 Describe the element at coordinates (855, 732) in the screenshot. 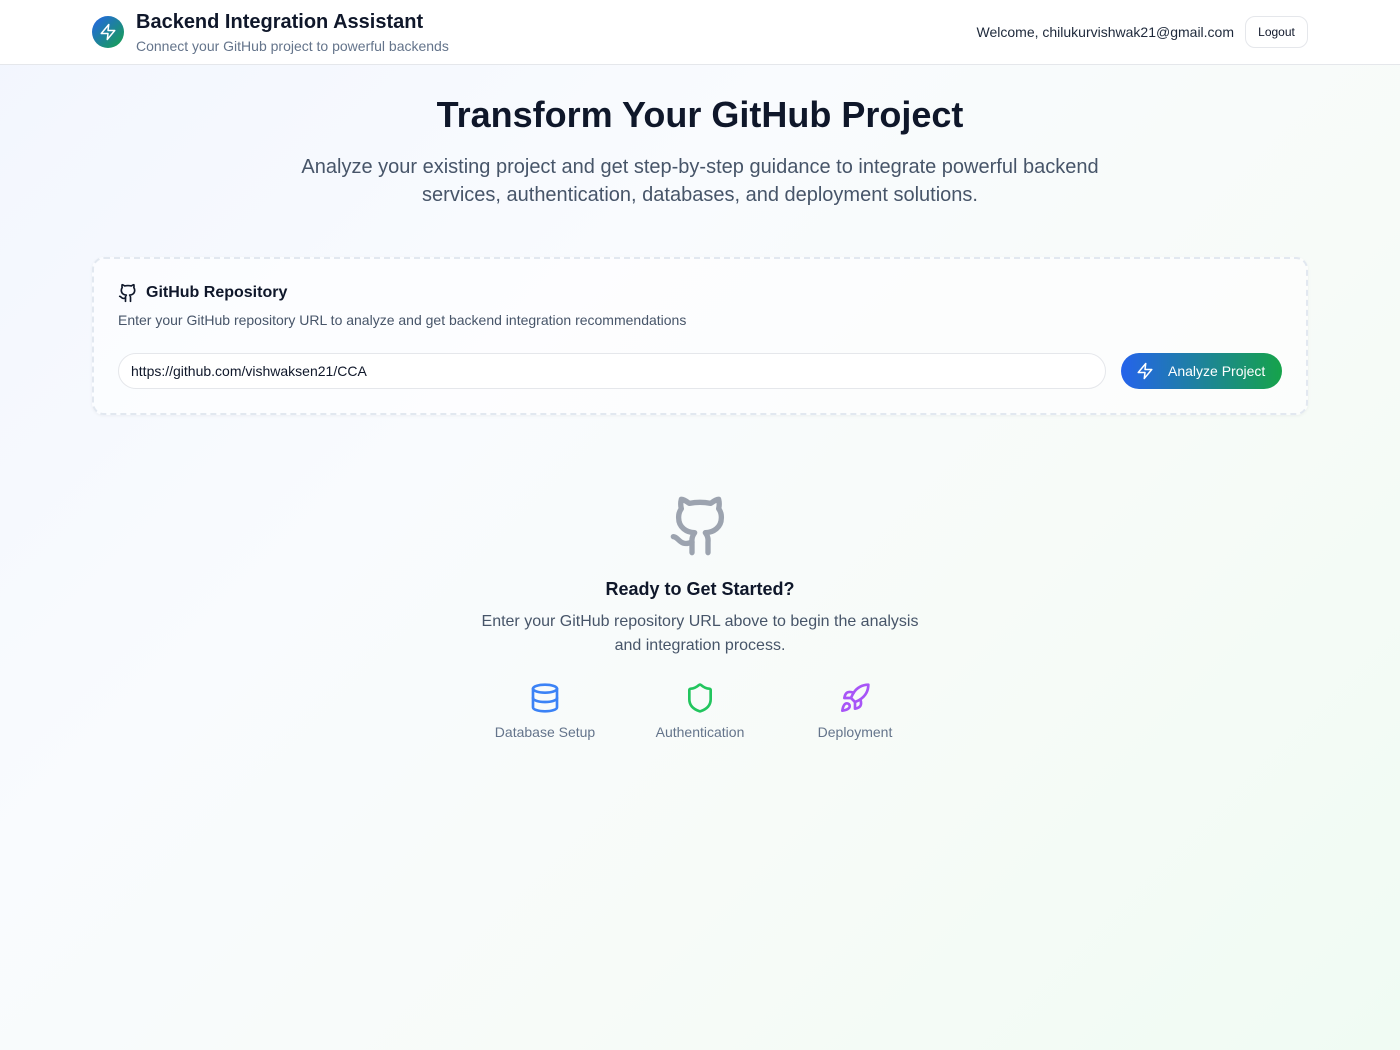

I see `feature-label: Deployment` at that location.